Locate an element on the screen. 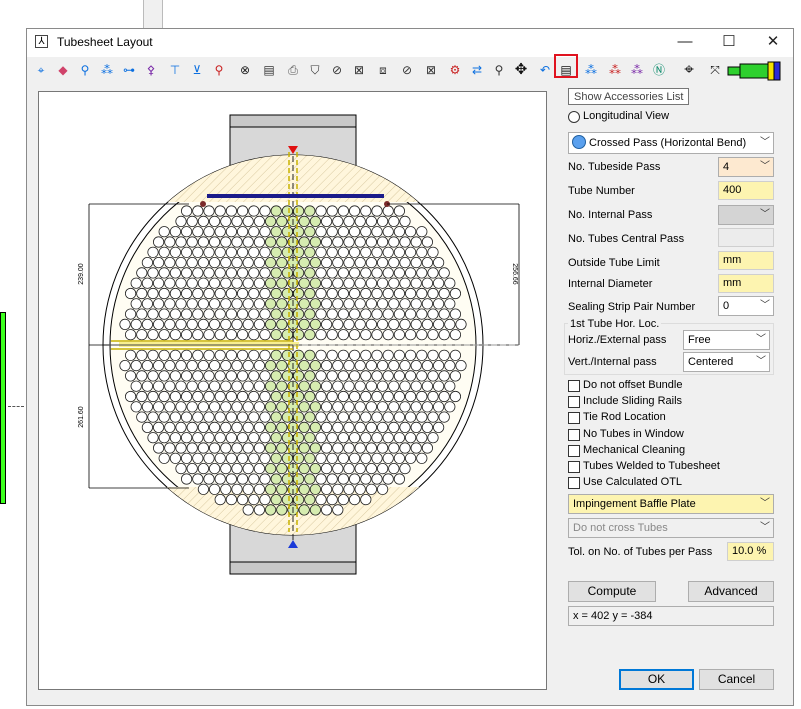  otl-field: mm is located at coordinates (746, 260).